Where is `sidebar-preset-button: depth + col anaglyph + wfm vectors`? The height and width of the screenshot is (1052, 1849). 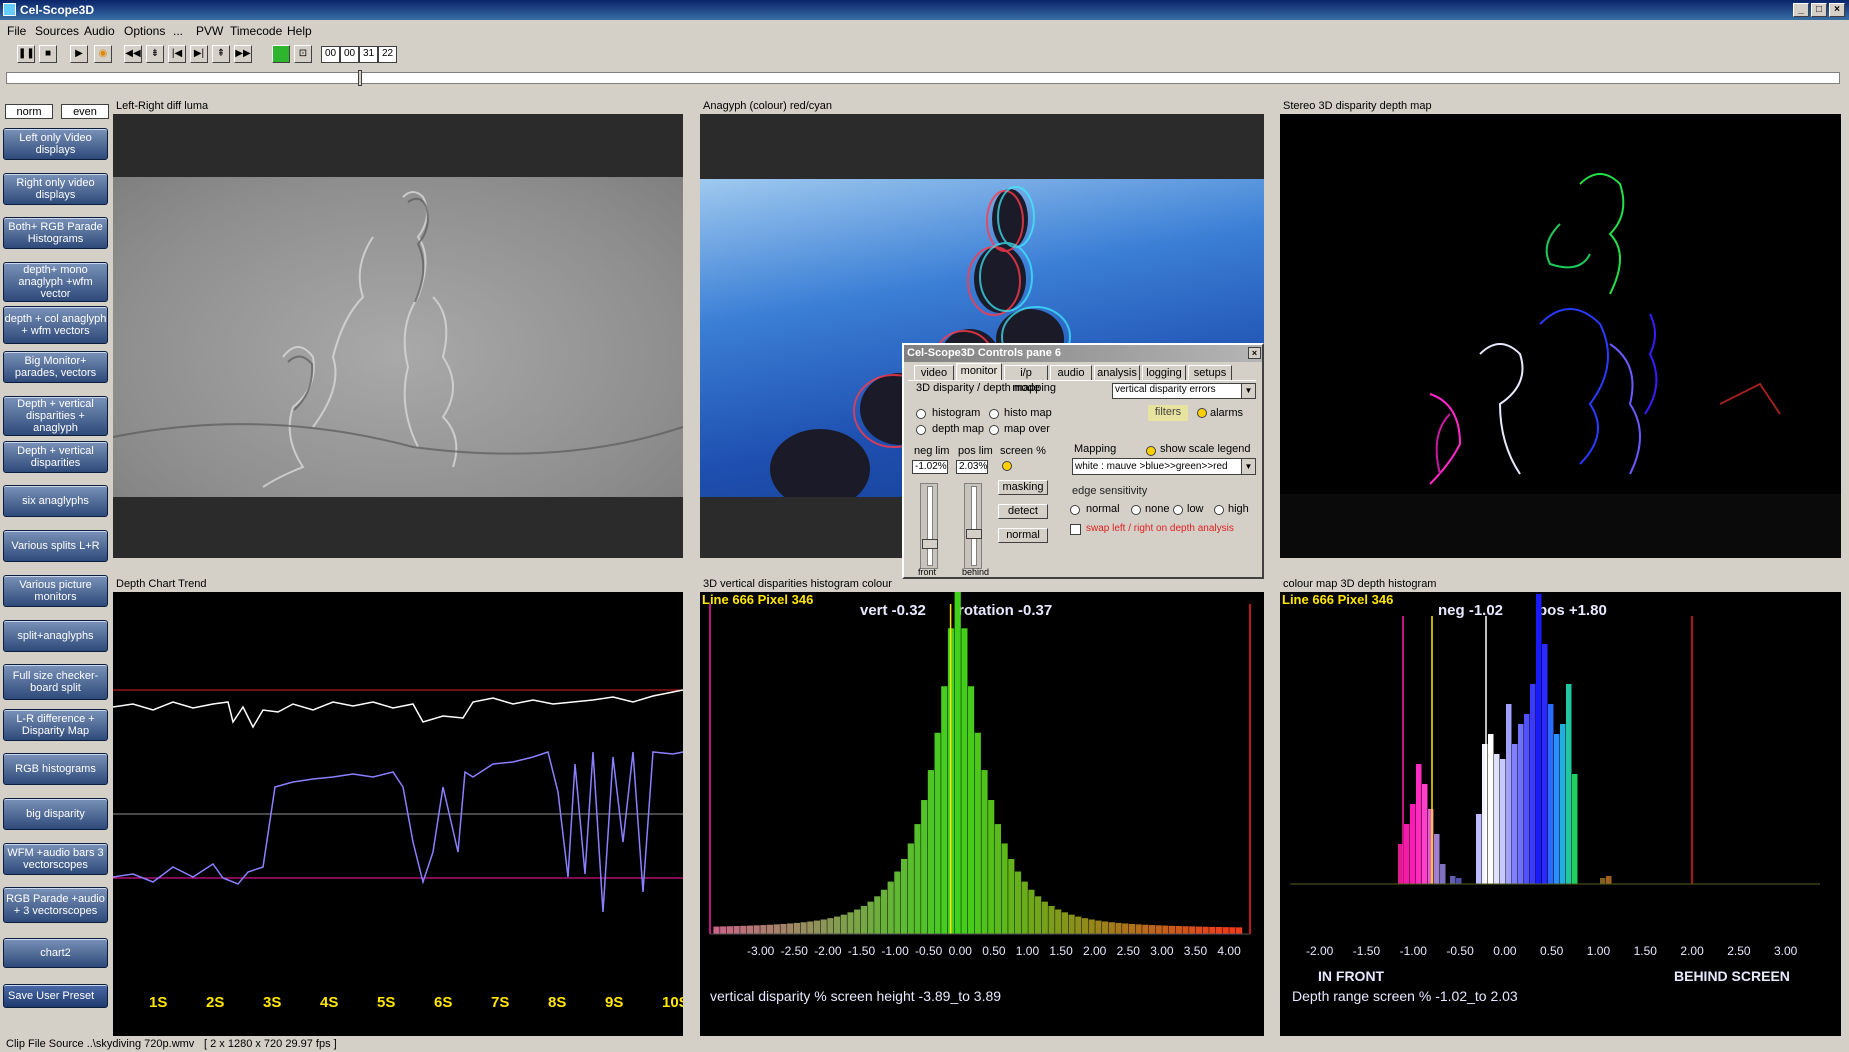 sidebar-preset-button: depth + col anaglyph + wfm vectors is located at coordinates (55, 325).